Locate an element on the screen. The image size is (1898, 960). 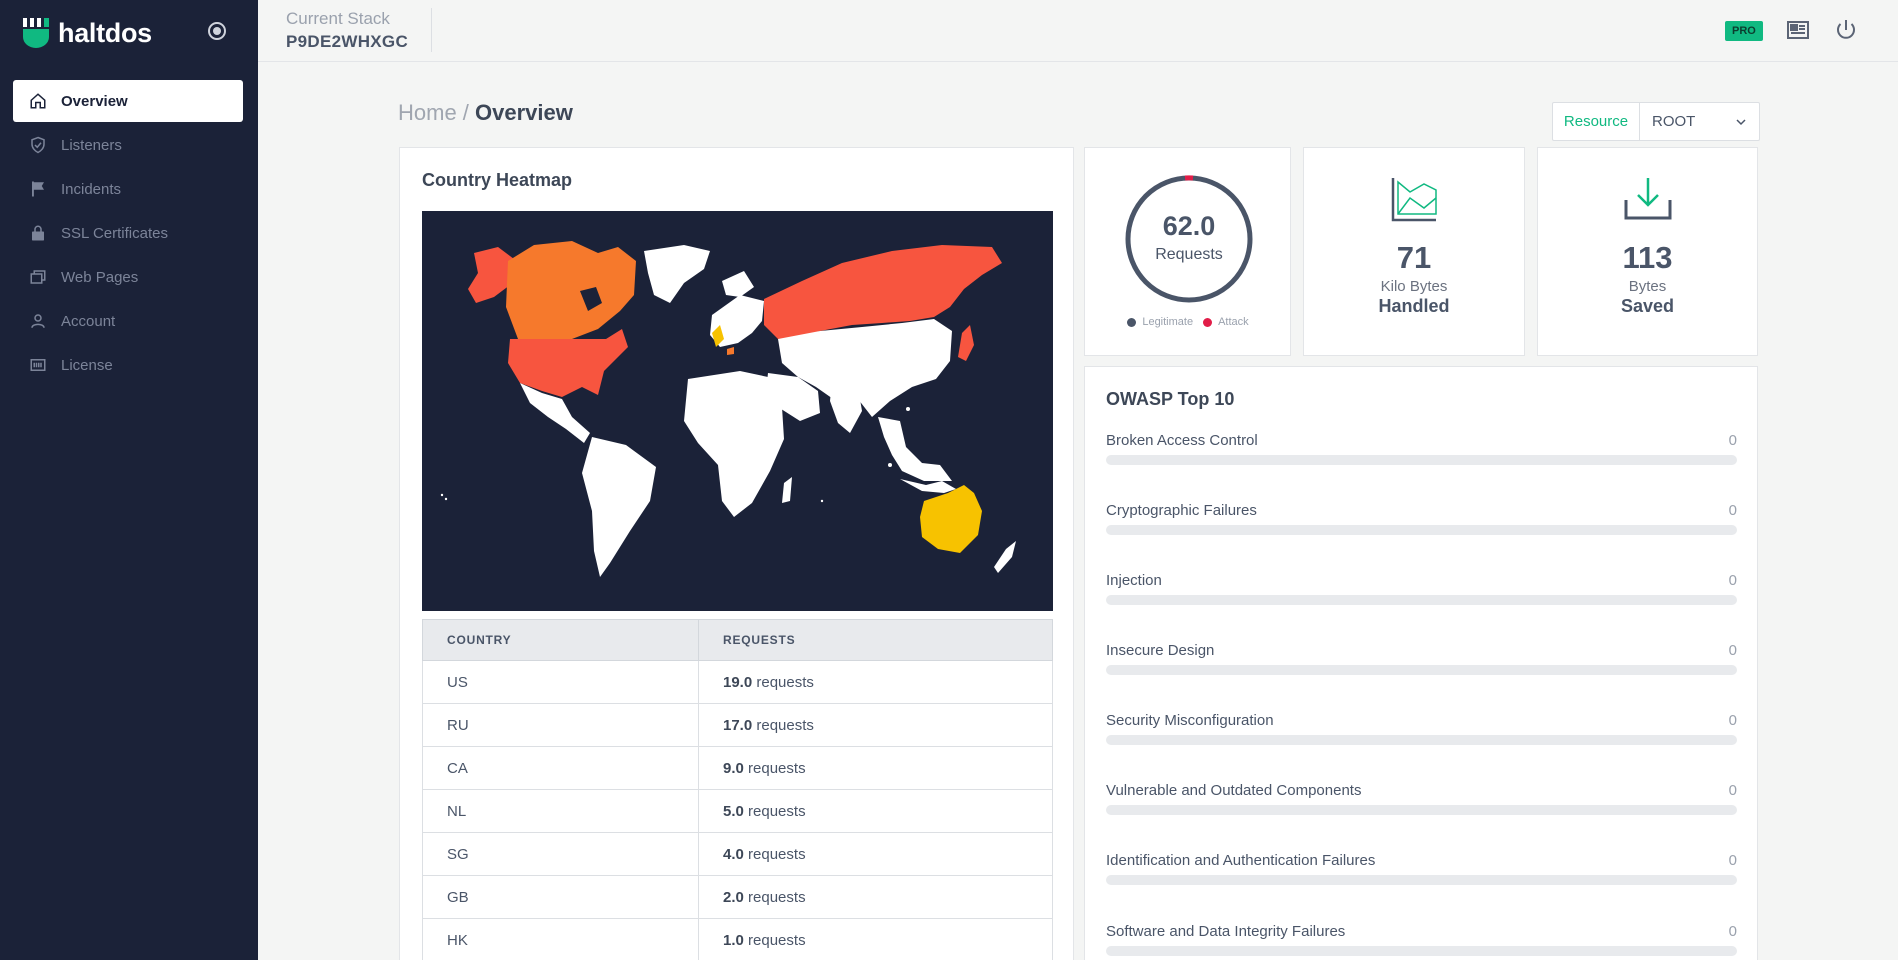
world-map-svg is located at coordinates (728, 409).